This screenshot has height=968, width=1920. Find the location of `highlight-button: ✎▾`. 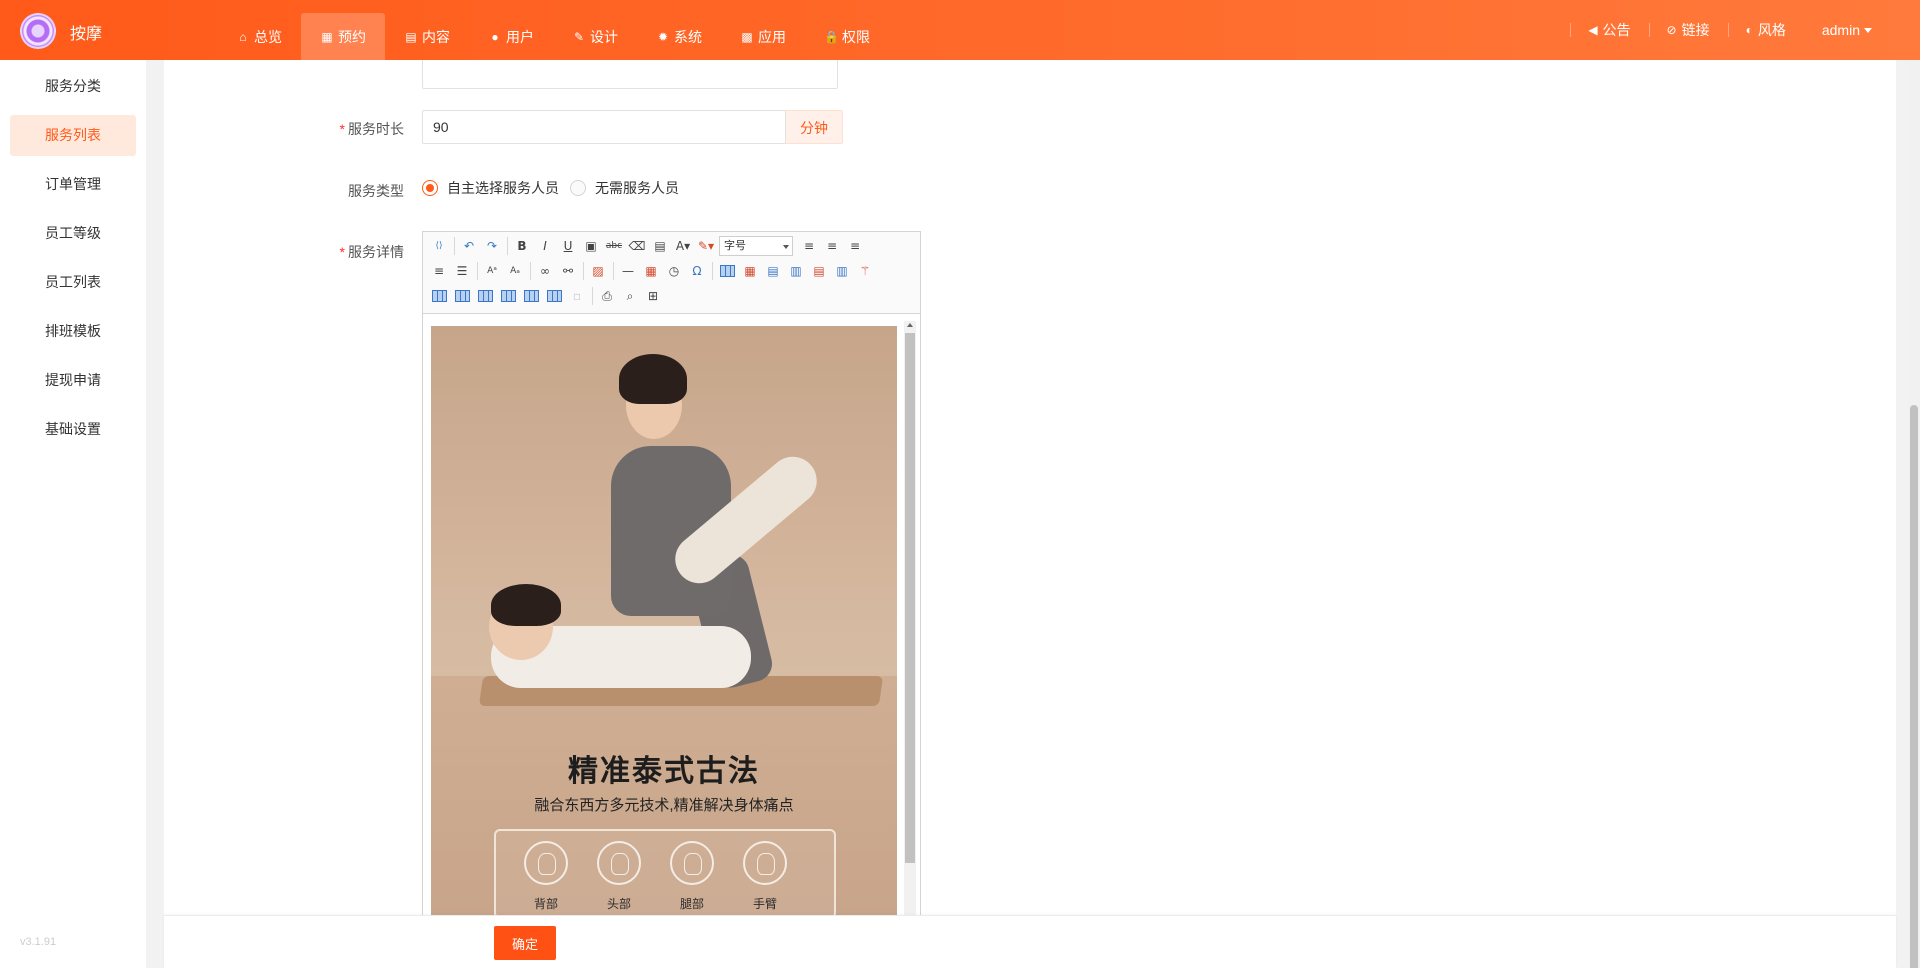

highlight-button: ✎▾ is located at coordinates (706, 246).